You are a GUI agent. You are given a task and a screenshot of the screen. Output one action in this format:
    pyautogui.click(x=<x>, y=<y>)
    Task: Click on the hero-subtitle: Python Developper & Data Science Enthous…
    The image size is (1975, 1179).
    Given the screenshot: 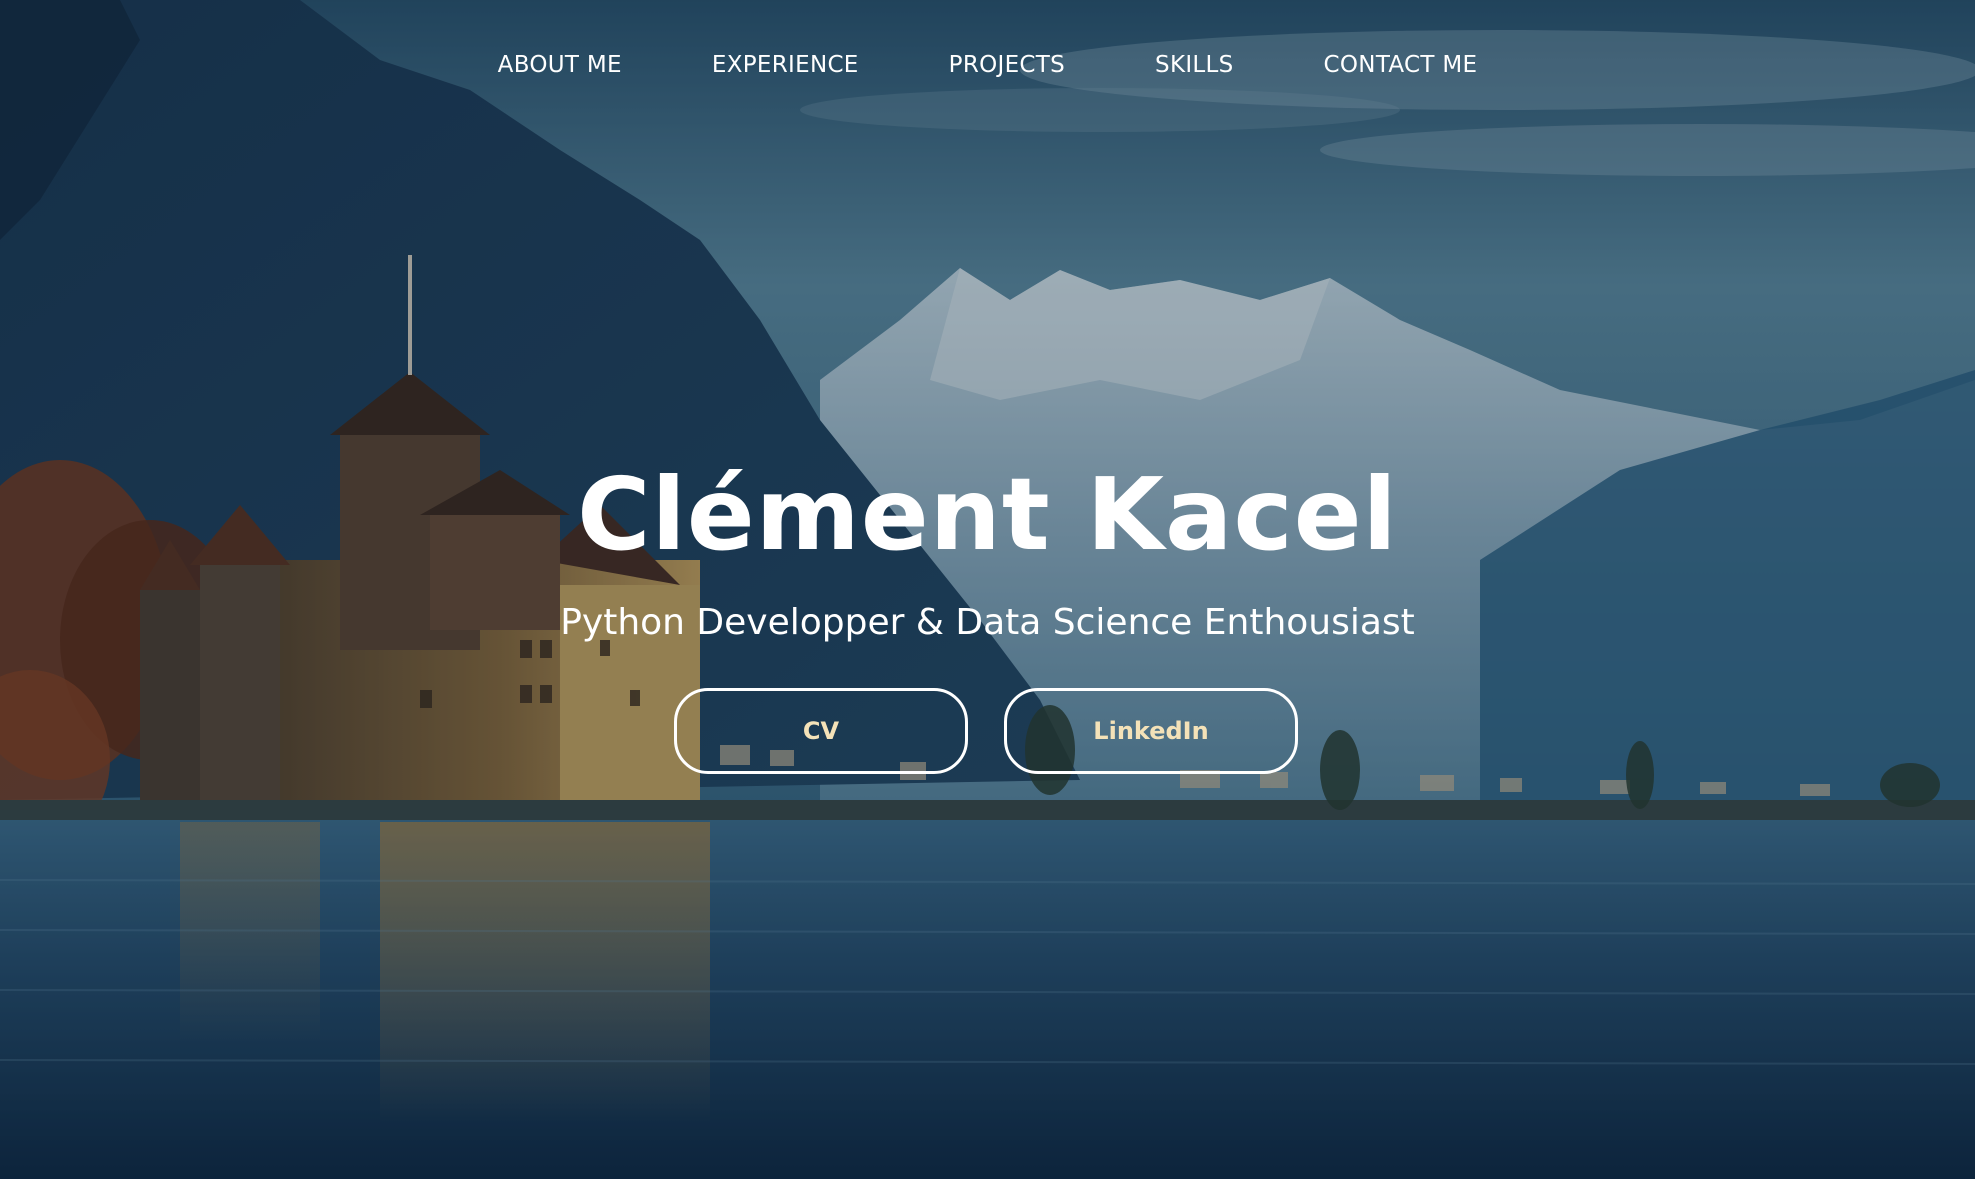 What is the action you would take?
    pyautogui.click(x=987, y=622)
    